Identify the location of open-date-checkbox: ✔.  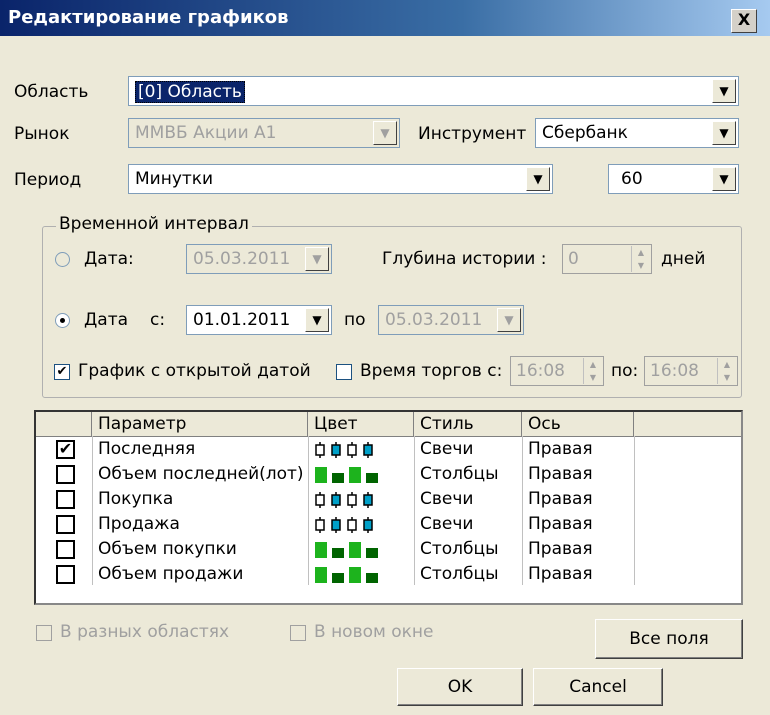
(62, 372).